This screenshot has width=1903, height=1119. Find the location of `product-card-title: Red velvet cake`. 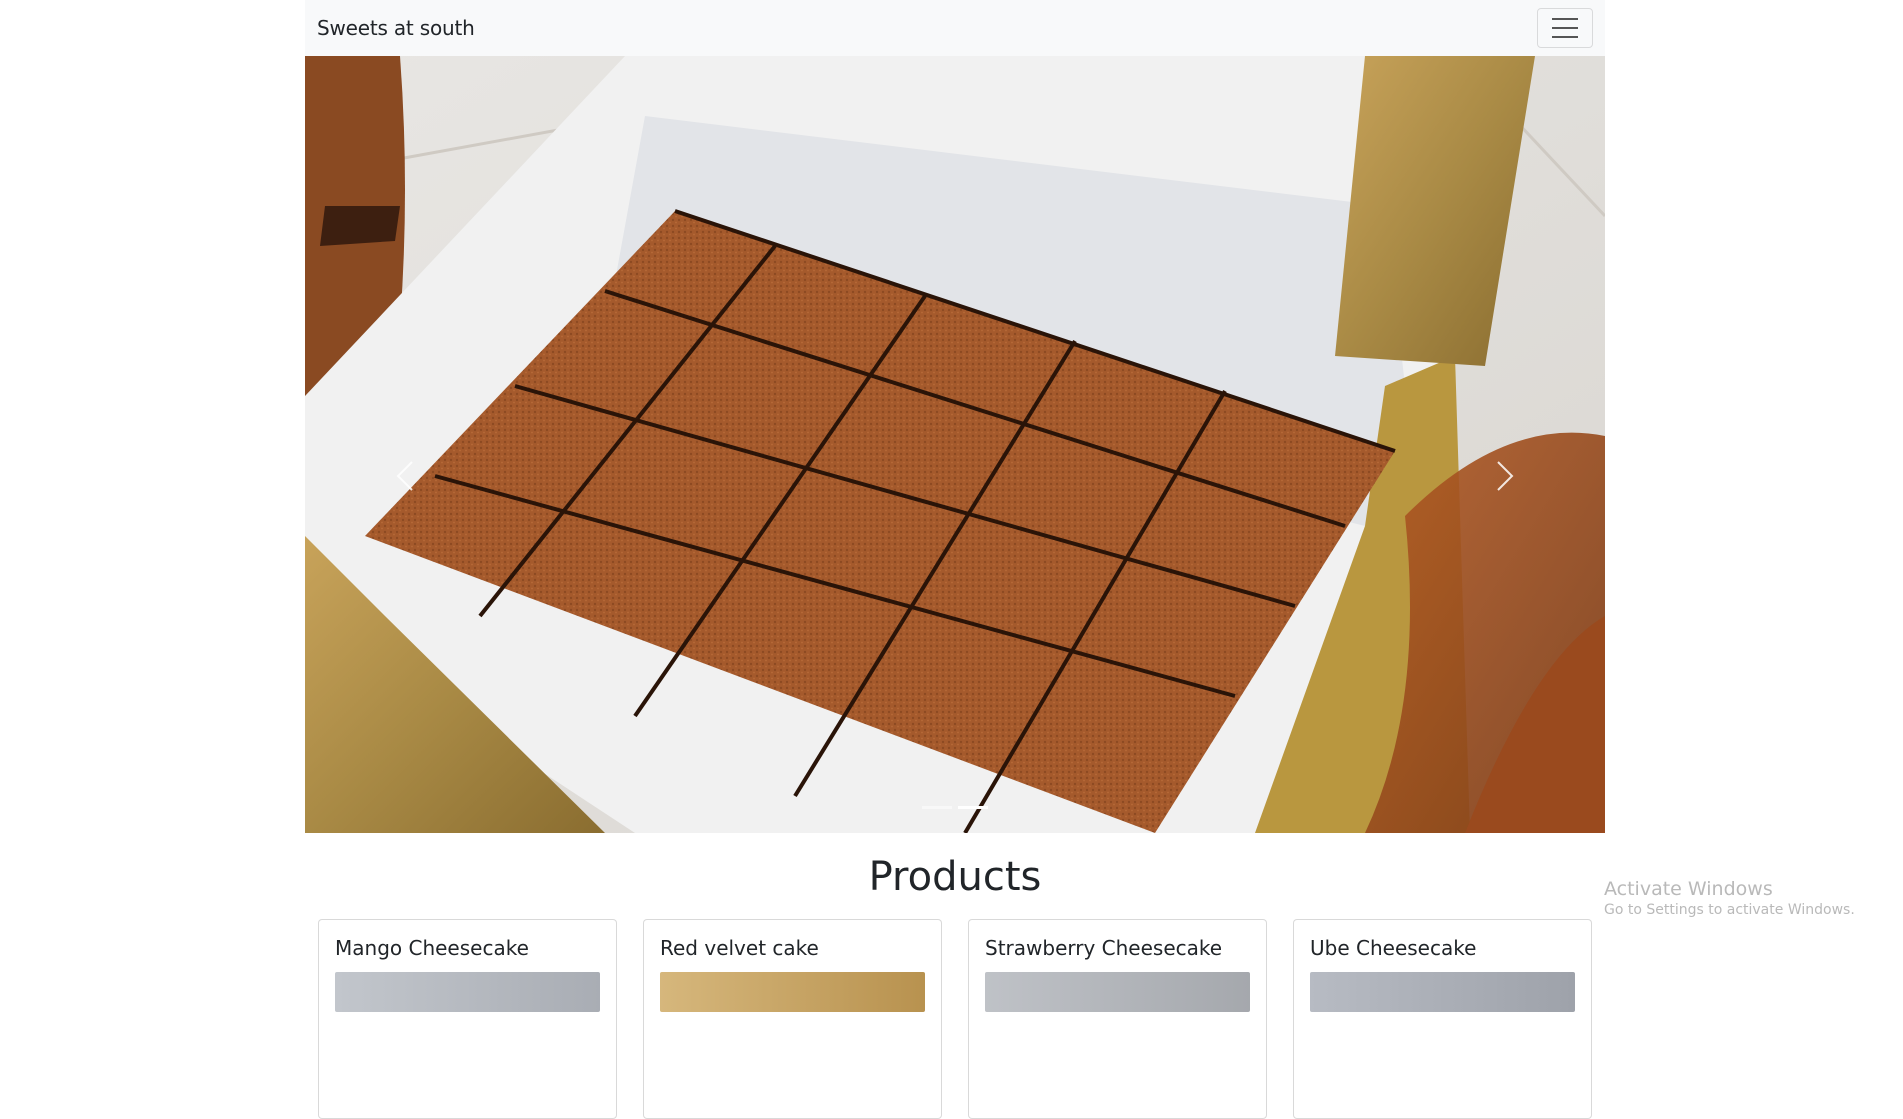

product-card-title: Red velvet cake is located at coordinates (739, 948).